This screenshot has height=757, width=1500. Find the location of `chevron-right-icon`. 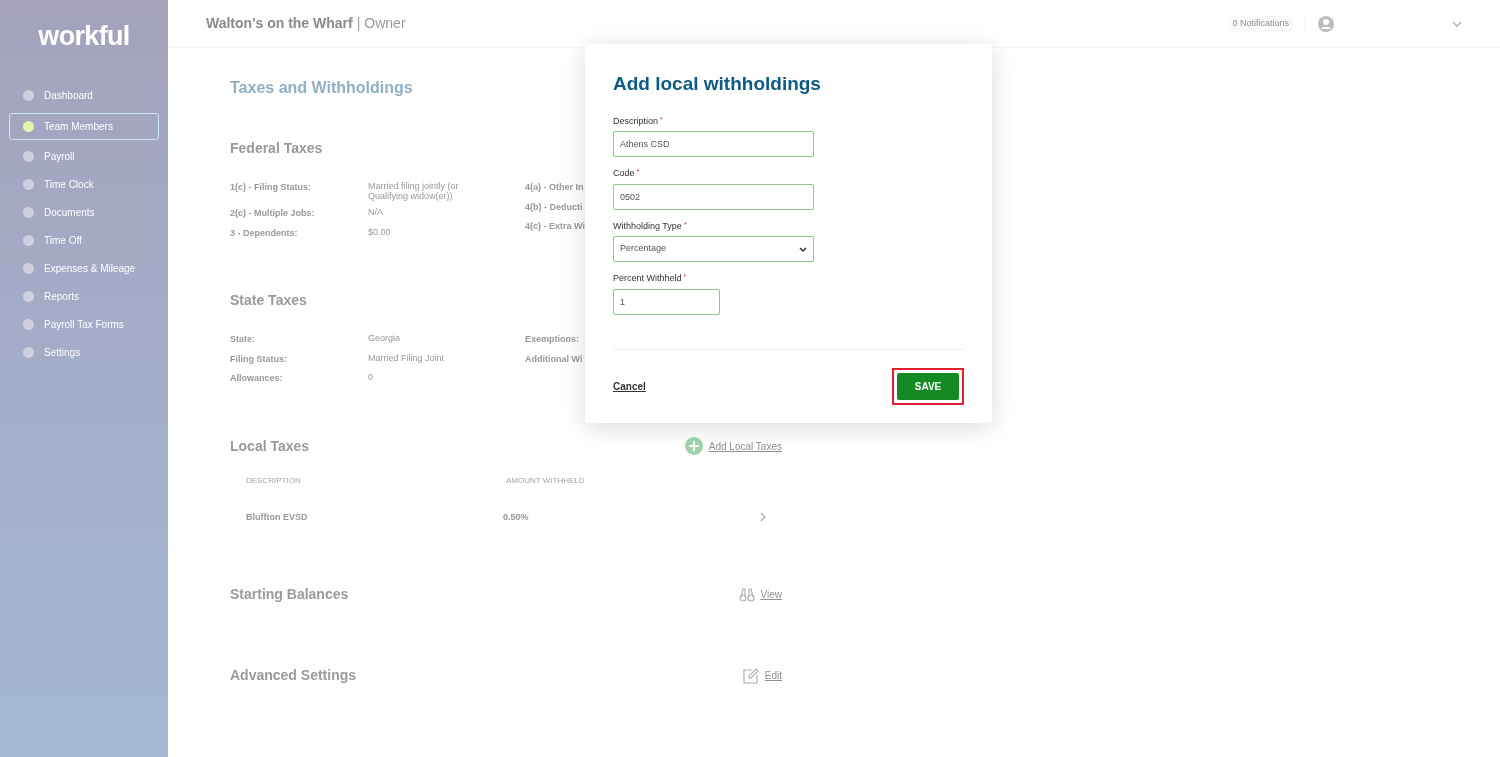

chevron-right-icon is located at coordinates (763, 517).